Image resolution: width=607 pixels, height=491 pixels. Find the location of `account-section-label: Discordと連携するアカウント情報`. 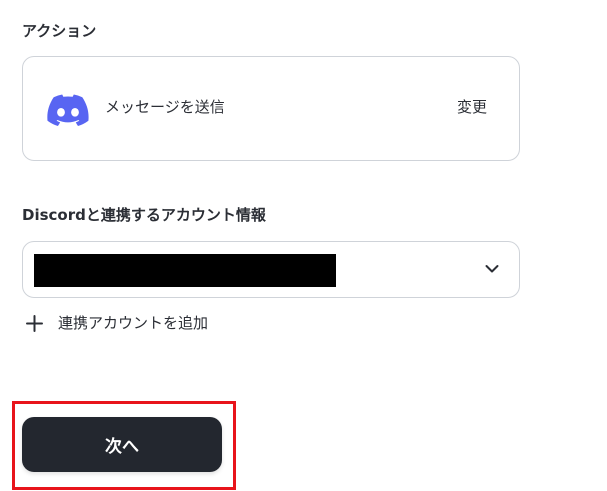

account-section-label: Discordと連携するアカウント情報 is located at coordinates (144, 215).